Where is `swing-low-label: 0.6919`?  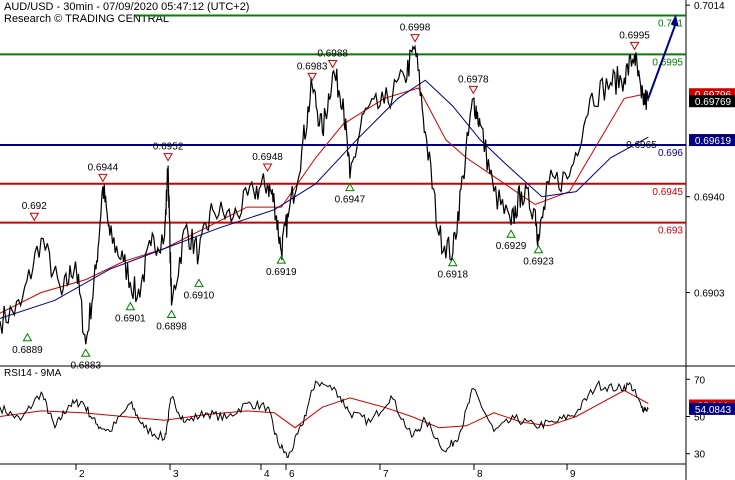
swing-low-label: 0.6919 is located at coordinates (281, 272).